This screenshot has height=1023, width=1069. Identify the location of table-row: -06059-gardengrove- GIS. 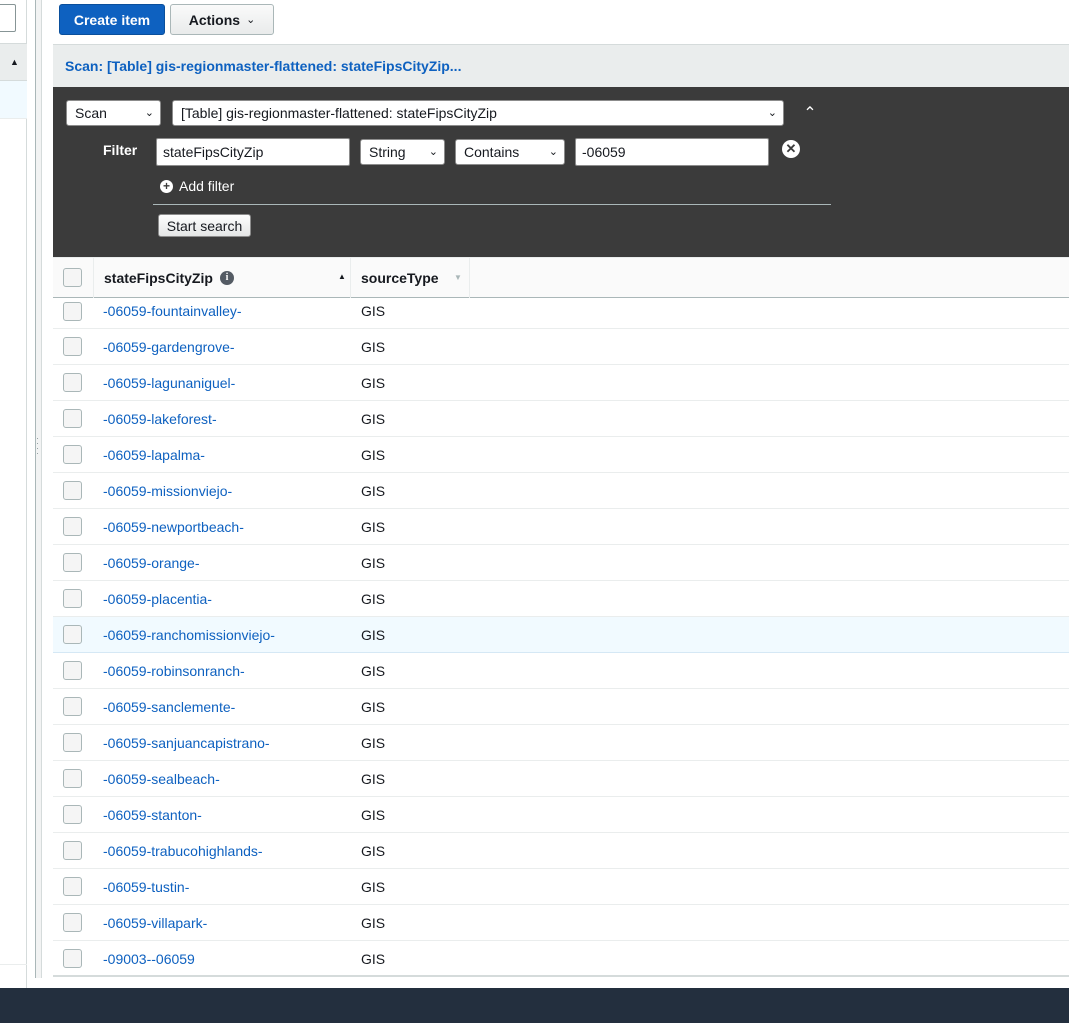
(561, 347).